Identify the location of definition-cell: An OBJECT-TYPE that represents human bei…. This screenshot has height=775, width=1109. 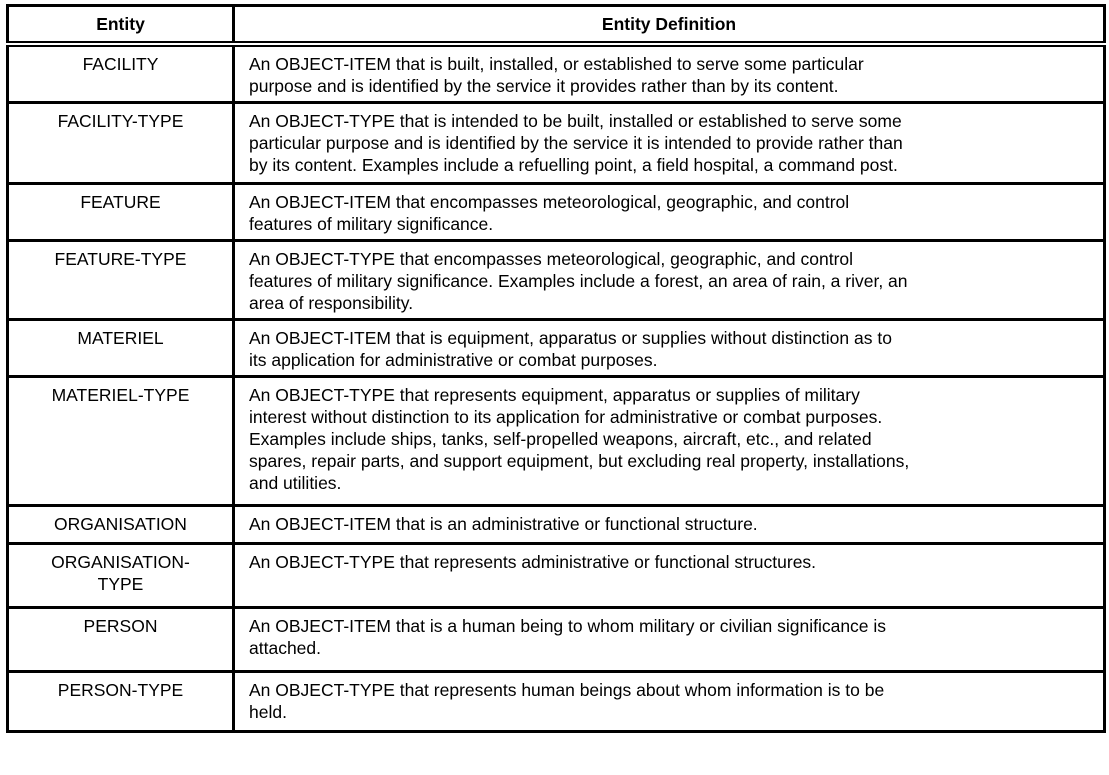
(669, 701).